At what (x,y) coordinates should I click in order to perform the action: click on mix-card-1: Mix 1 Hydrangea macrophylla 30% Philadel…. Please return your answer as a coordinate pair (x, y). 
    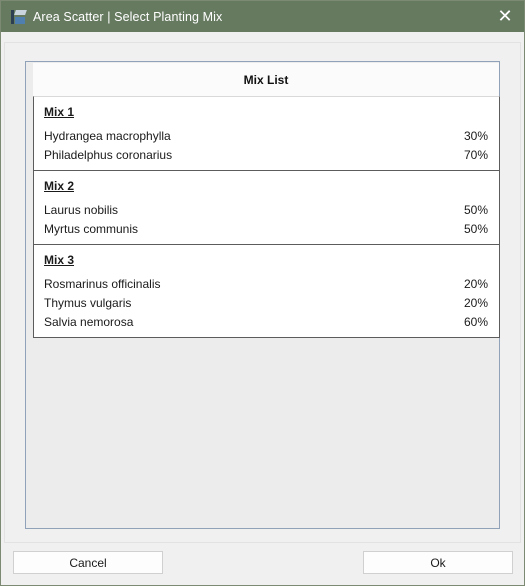
    Looking at the image, I should click on (266, 133).